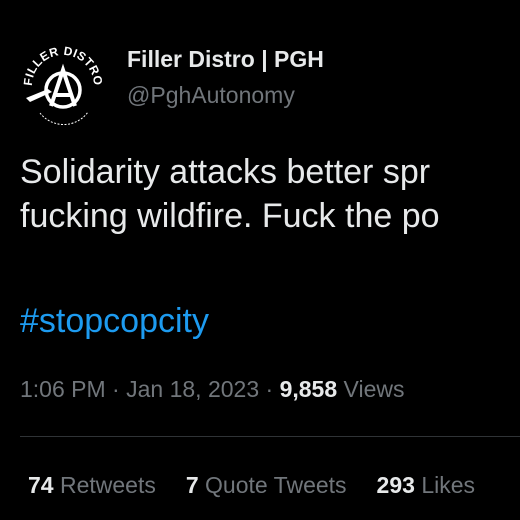 The width and height of the screenshot is (520, 520). Describe the element at coordinates (374, 389) in the screenshot. I see `views-label: Views` at that location.